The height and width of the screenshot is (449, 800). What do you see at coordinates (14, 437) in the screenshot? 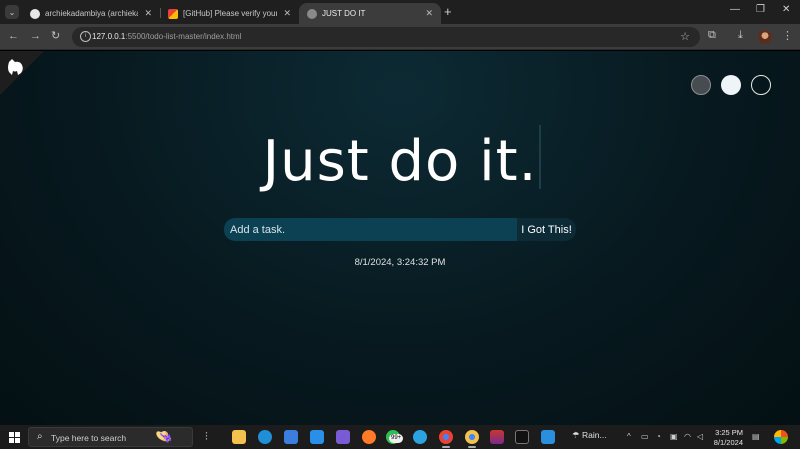
I see `windows-start-icon` at bounding box center [14, 437].